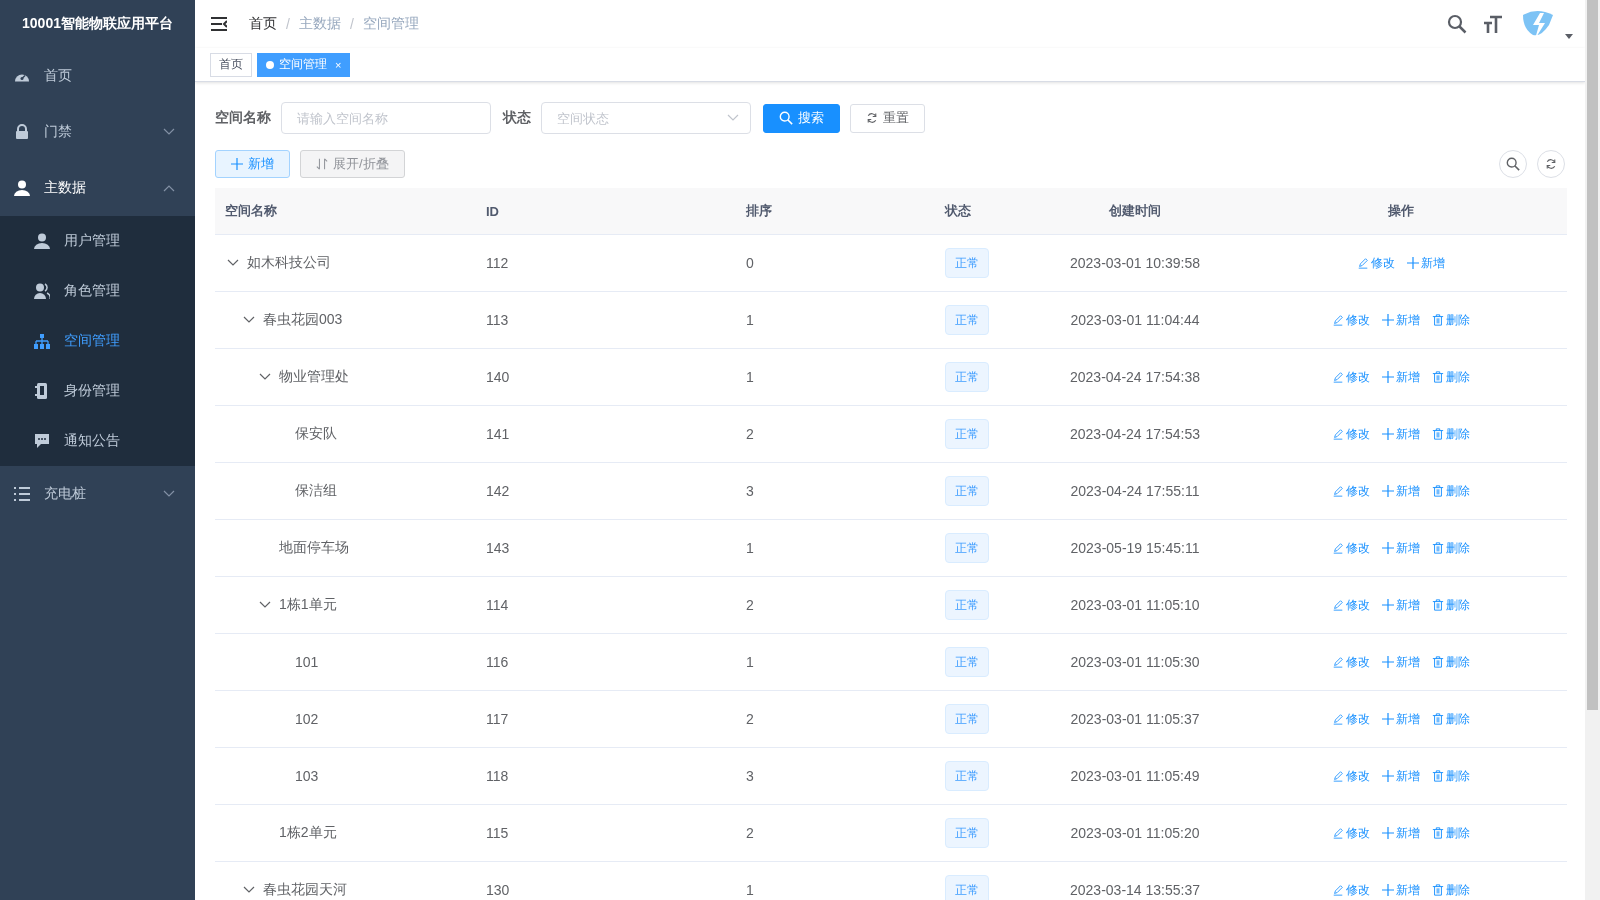  Describe the element at coordinates (307, 776) in the screenshot. I see `table-cell: 103` at that location.